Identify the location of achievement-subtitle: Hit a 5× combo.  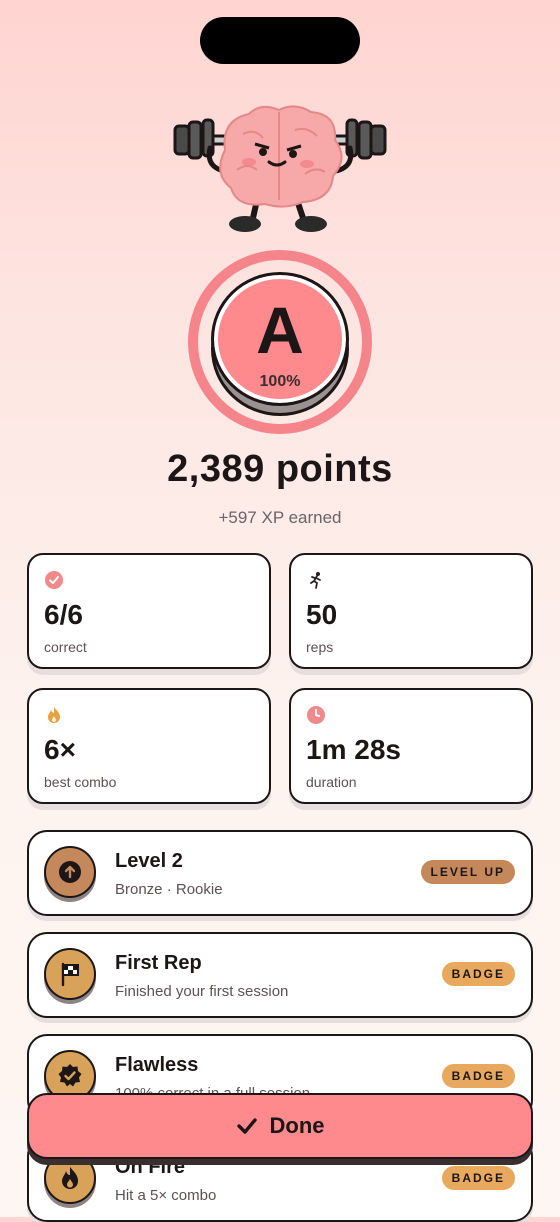
(166, 1195).